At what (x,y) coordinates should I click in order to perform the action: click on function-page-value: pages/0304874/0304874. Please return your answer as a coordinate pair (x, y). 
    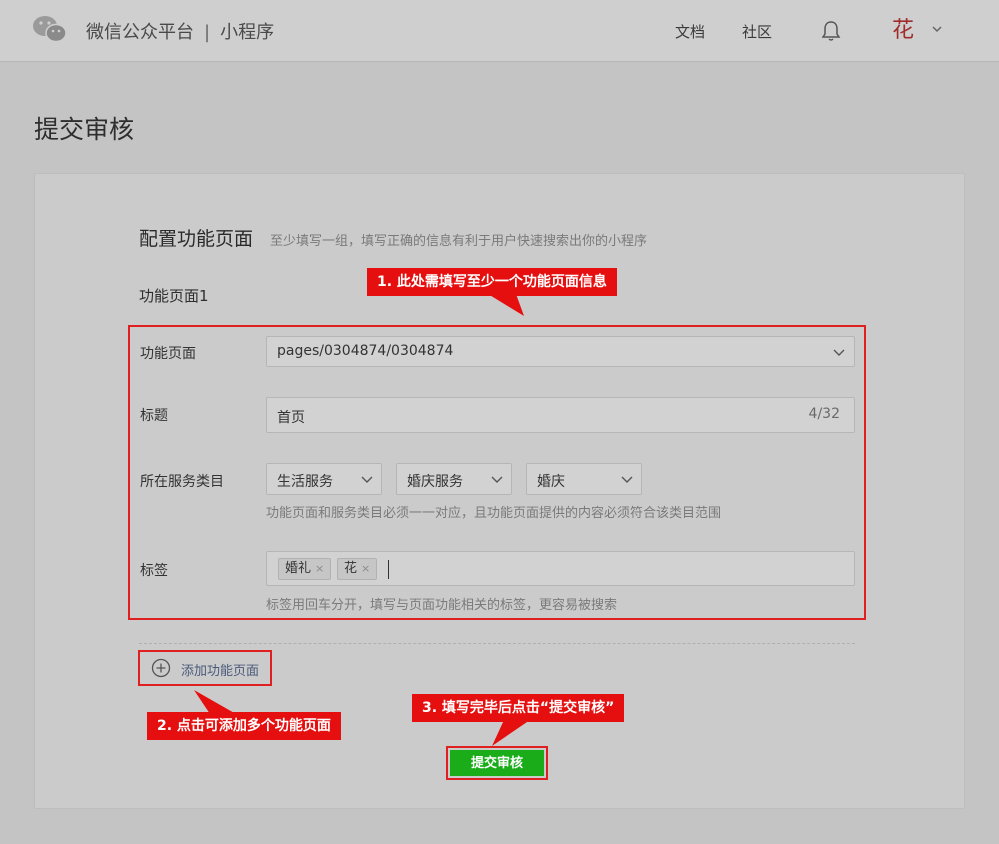
    Looking at the image, I should click on (365, 351).